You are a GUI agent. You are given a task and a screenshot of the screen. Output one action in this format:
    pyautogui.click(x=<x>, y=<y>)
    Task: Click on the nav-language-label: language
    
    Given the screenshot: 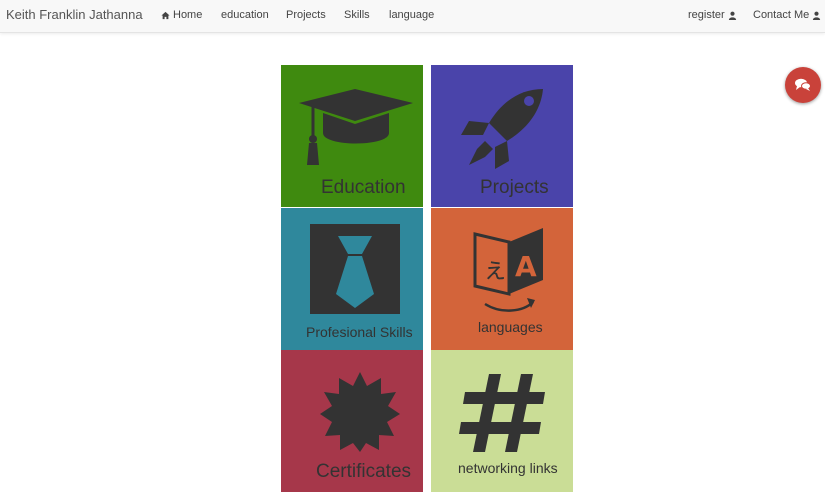 What is the action you would take?
    pyautogui.click(x=412, y=15)
    